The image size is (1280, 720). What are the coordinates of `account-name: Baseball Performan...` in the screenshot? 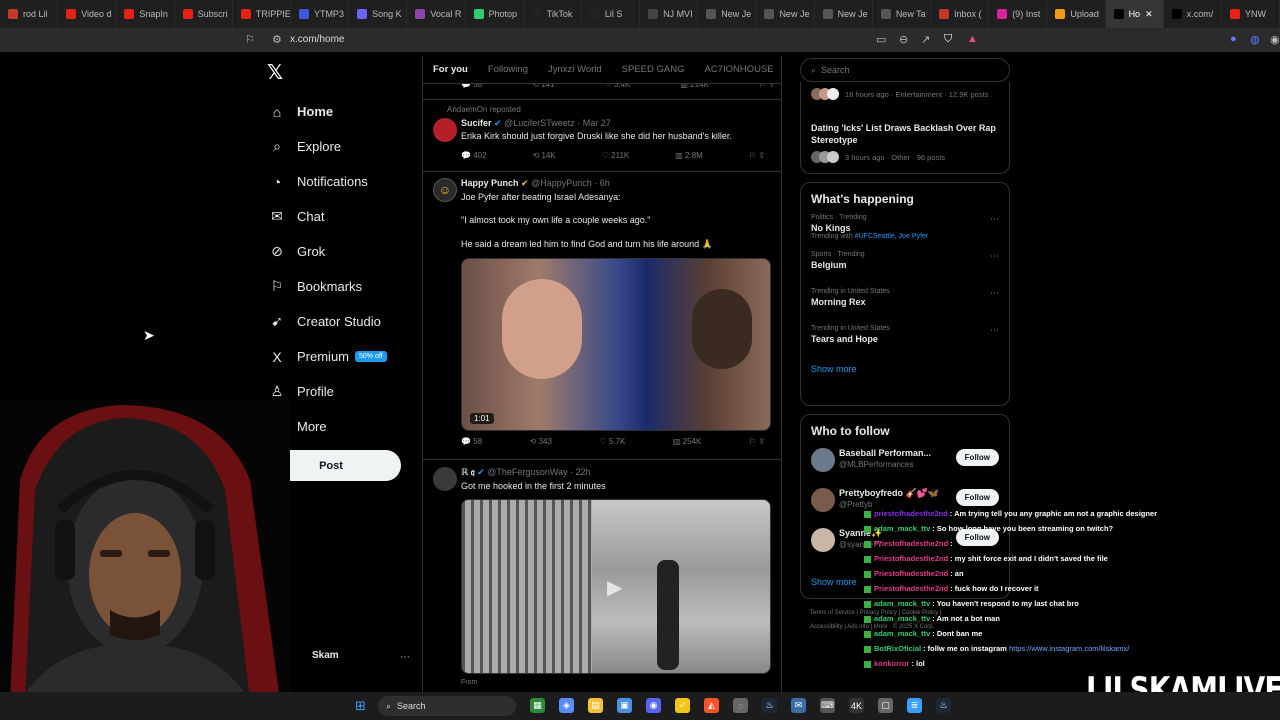 It's located at (885, 453).